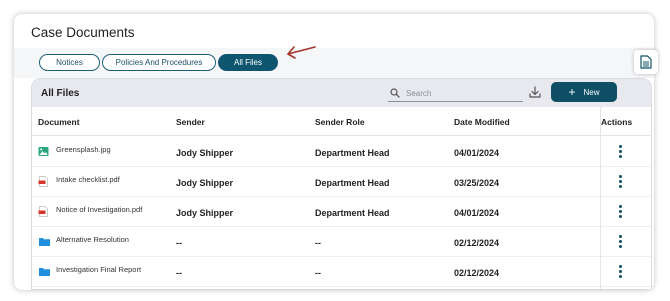 Image resolution: width=670 pixels, height=301 pixels. I want to click on download-icon, so click(535, 92).